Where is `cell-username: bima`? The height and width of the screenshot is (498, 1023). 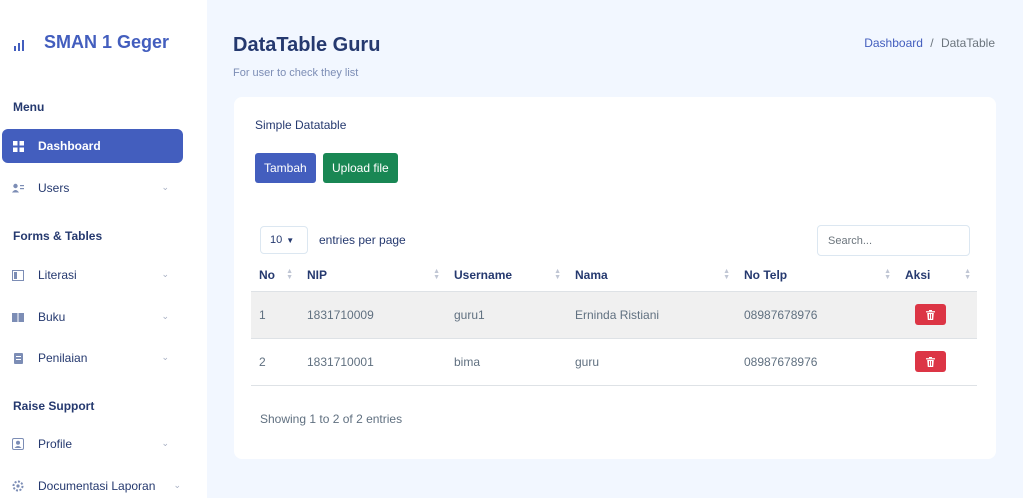
cell-username: bima is located at coordinates (506, 362).